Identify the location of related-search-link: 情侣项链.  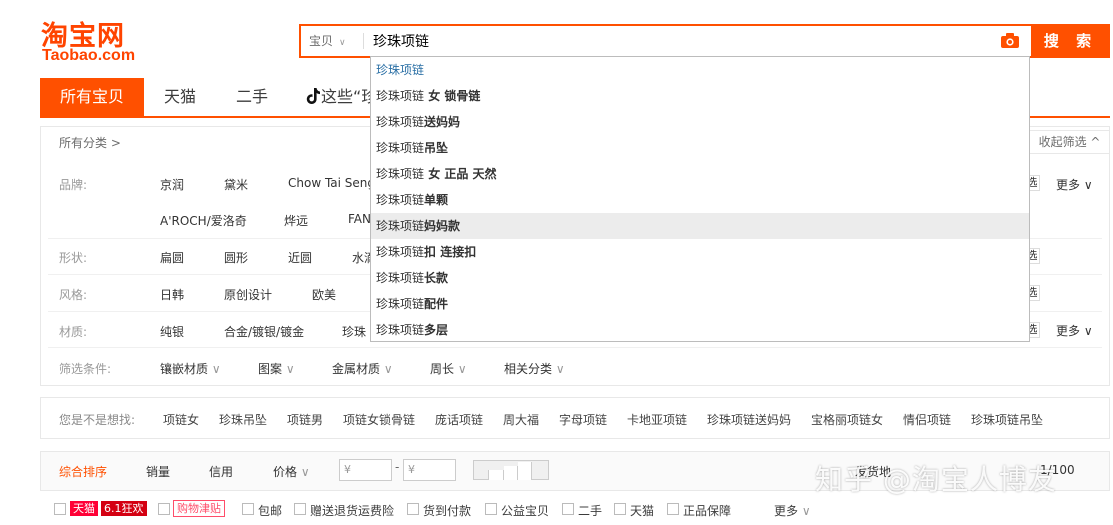
(927, 419).